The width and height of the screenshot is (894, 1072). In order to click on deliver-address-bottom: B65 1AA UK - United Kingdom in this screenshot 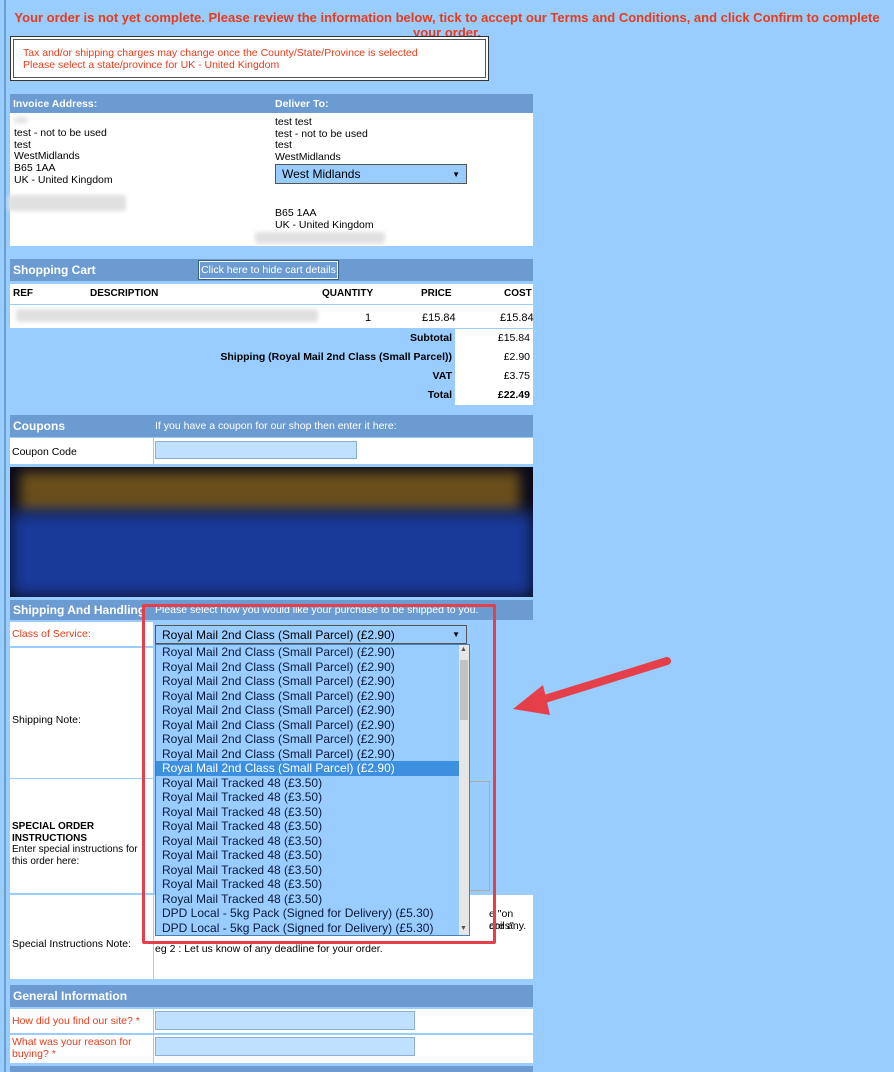, I will do `click(324, 219)`.